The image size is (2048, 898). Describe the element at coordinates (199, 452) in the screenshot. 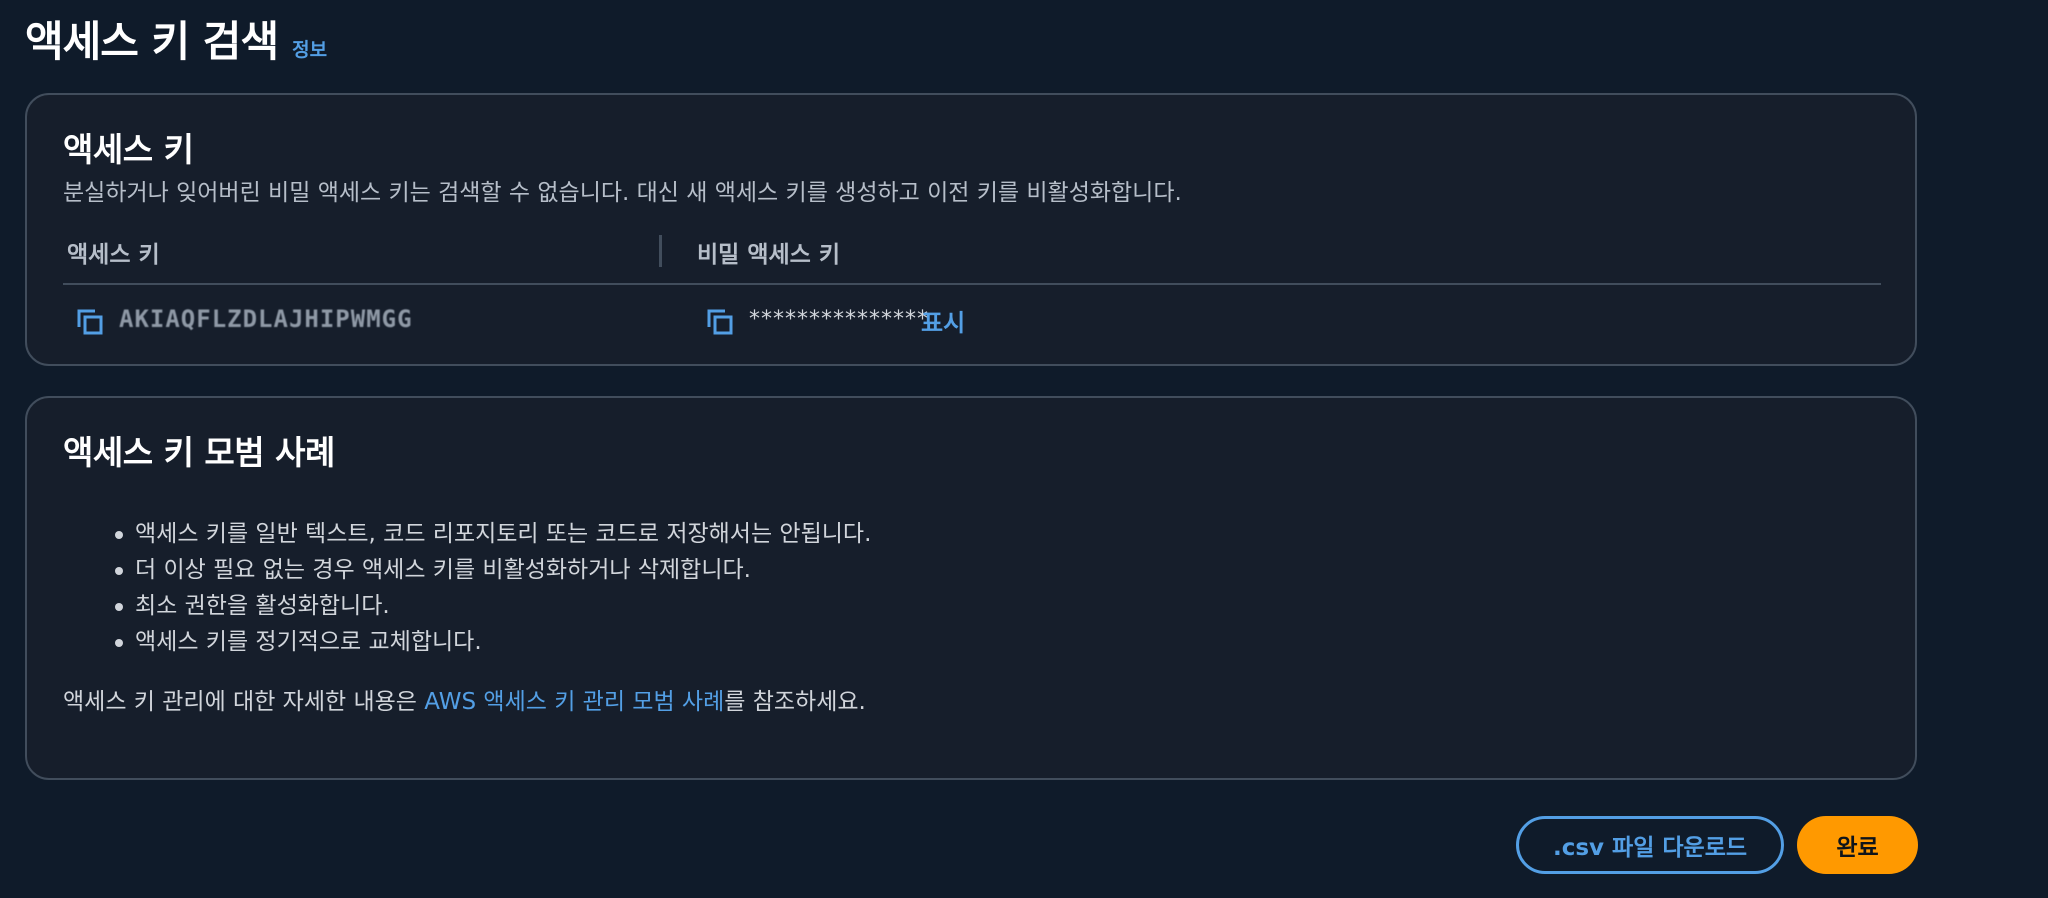

I see `best-practices-title: 액세스 키 모범 사례` at that location.